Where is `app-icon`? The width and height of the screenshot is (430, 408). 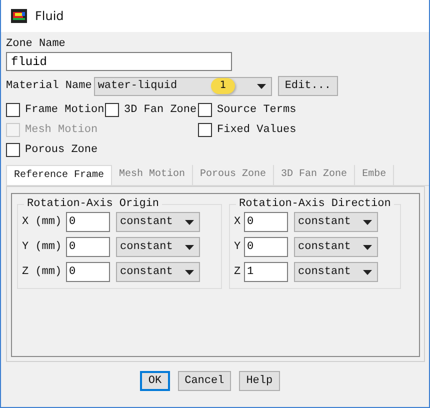 app-icon is located at coordinates (19, 16).